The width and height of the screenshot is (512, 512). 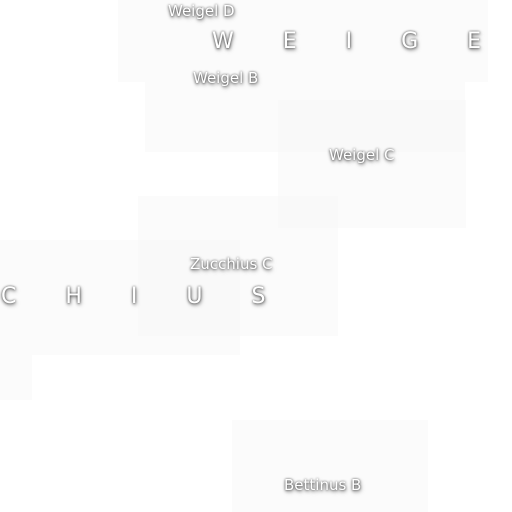 What do you see at coordinates (226, 78) in the screenshot?
I see `label-weigel-b: Weigel B` at bounding box center [226, 78].